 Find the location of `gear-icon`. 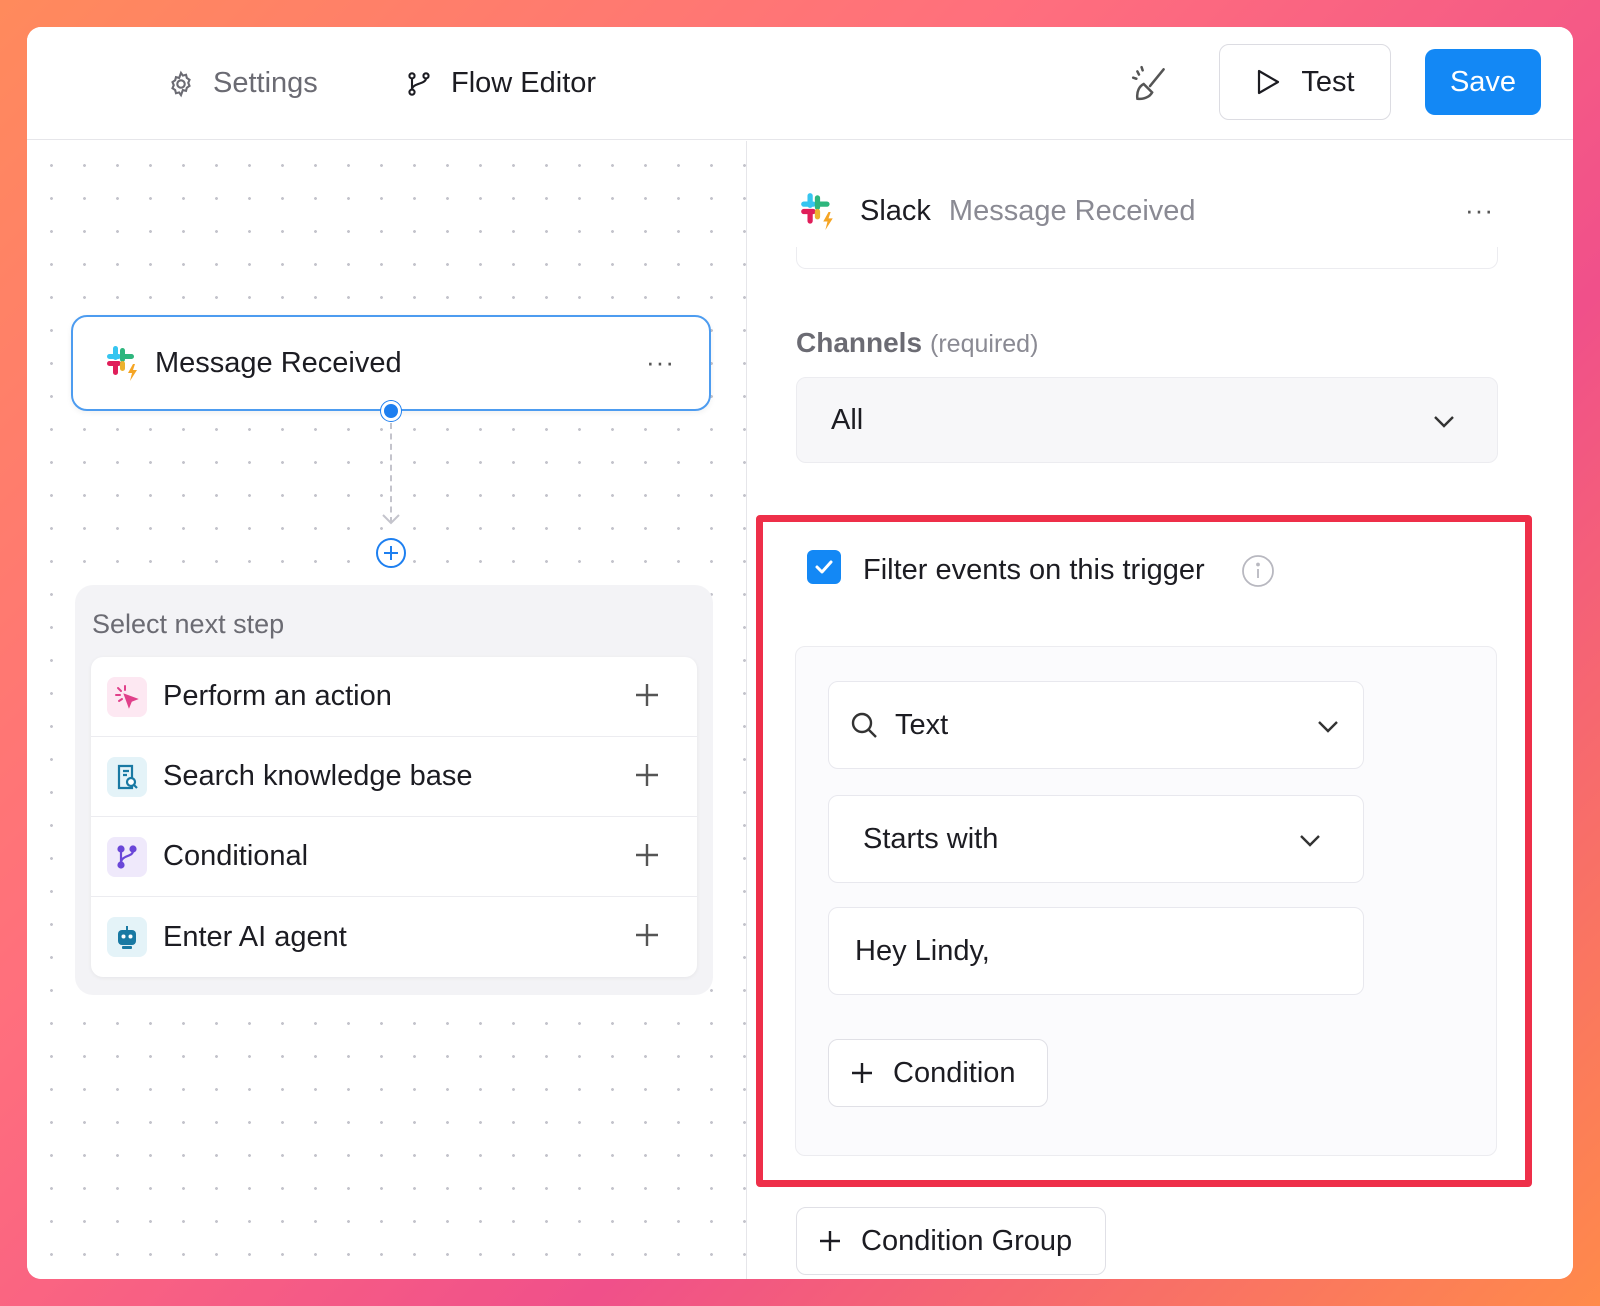

gear-icon is located at coordinates (181, 83).